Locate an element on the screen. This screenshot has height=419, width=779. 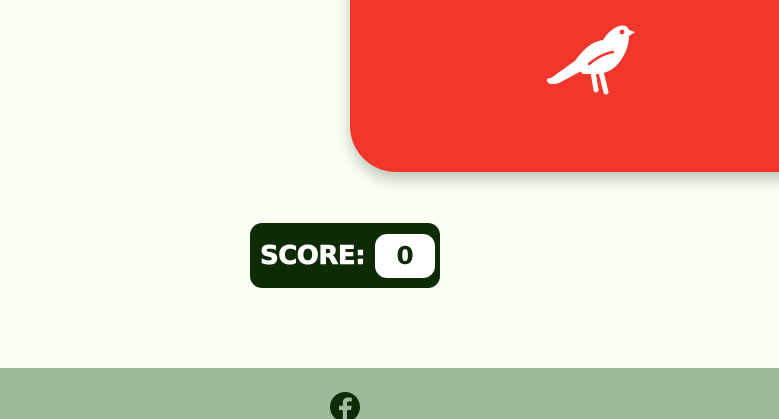
score-label: SCORE: is located at coordinates (313, 255).